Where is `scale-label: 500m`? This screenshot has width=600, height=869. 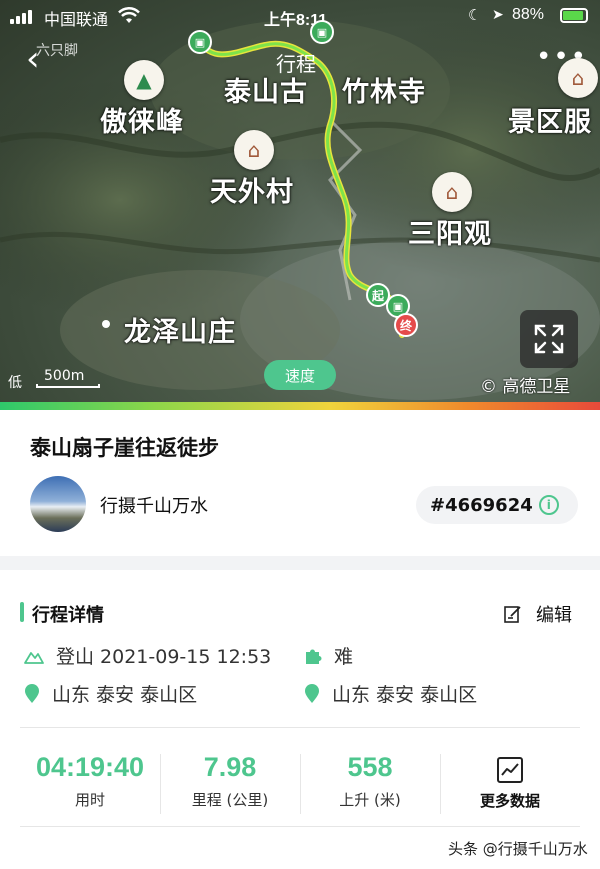
scale-label: 500m is located at coordinates (64, 376).